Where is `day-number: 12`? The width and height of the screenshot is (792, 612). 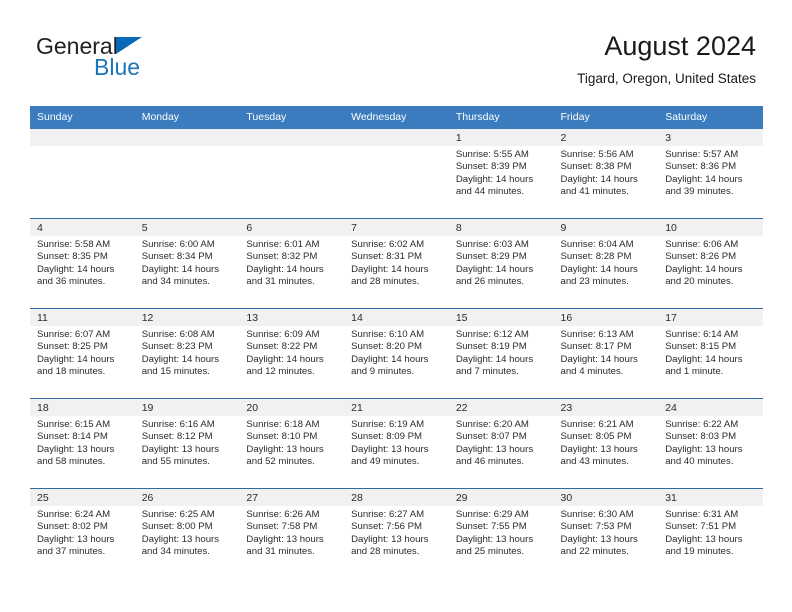
day-number: 12 is located at coordinates (187, 317).